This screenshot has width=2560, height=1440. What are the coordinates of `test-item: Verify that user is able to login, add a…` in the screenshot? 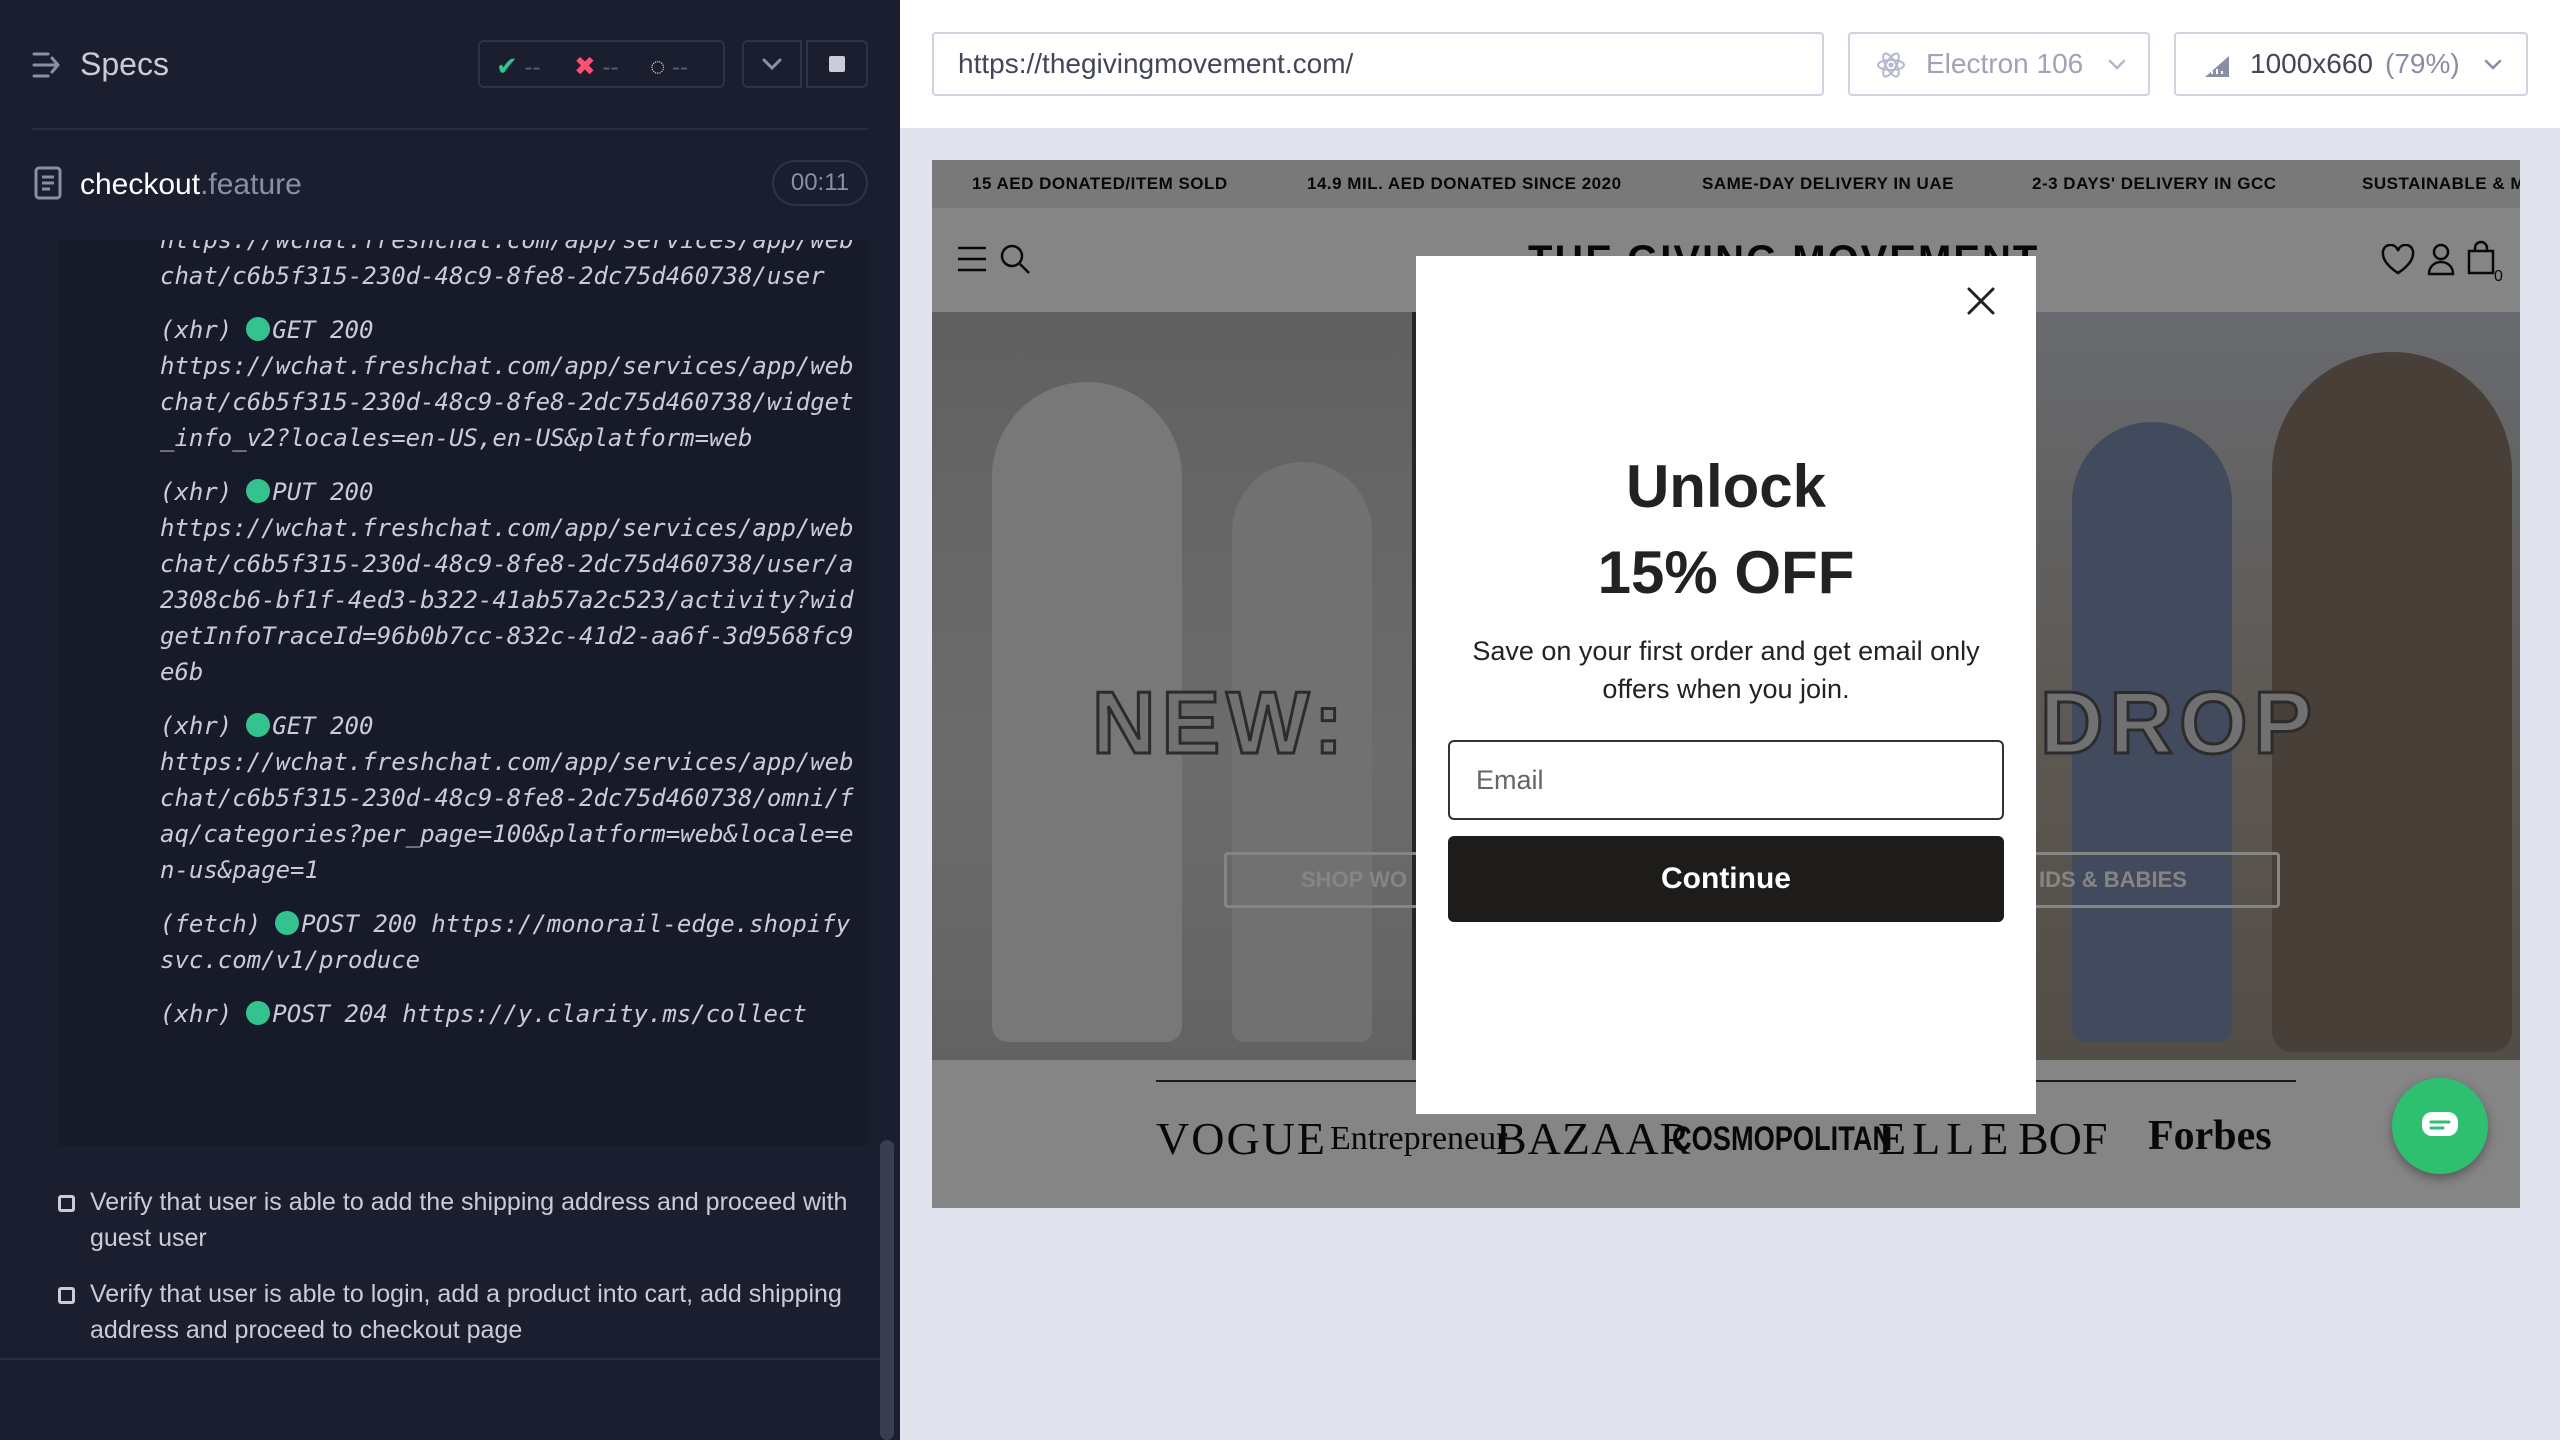 It's located at (458, 1312).